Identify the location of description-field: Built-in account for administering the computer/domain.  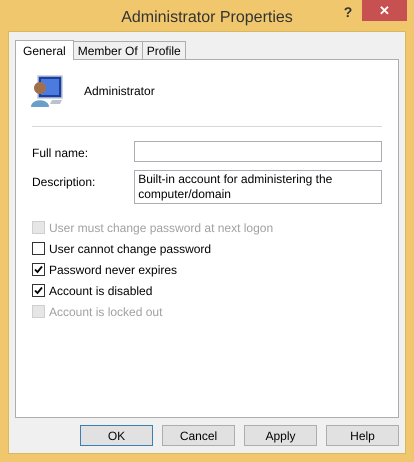
(258, 187).